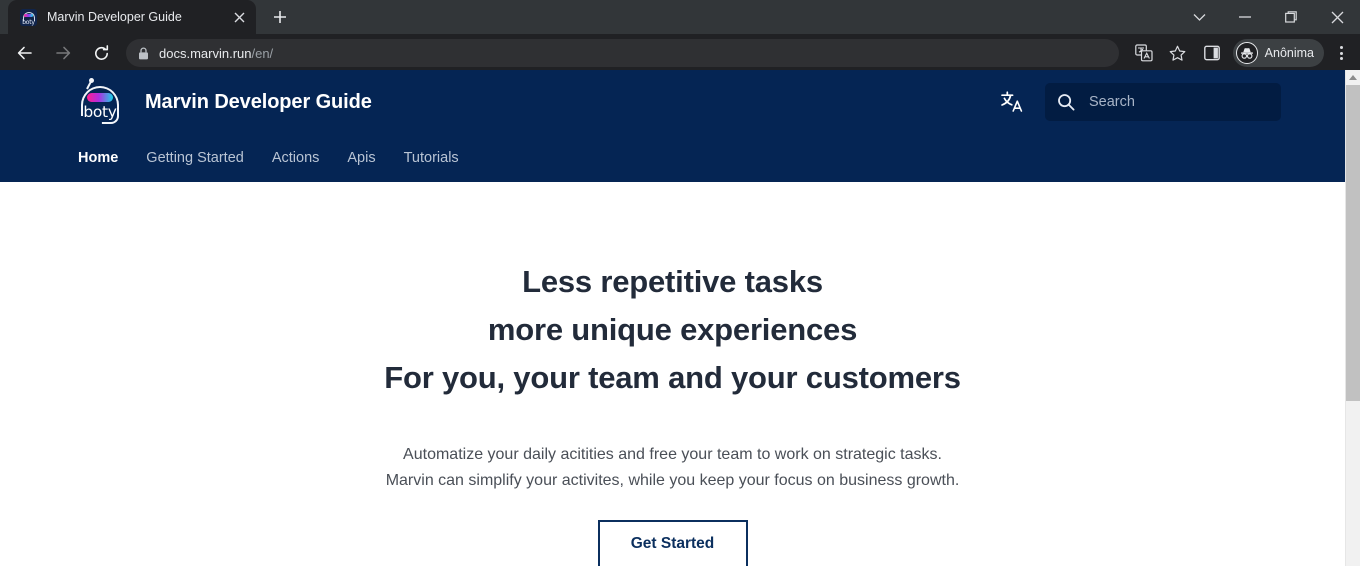 The width and height of the screenshot is (1360, 566). Describe the element at coordinates (262, 53) in the screenshot. I see `url-path: /en/` at that location.